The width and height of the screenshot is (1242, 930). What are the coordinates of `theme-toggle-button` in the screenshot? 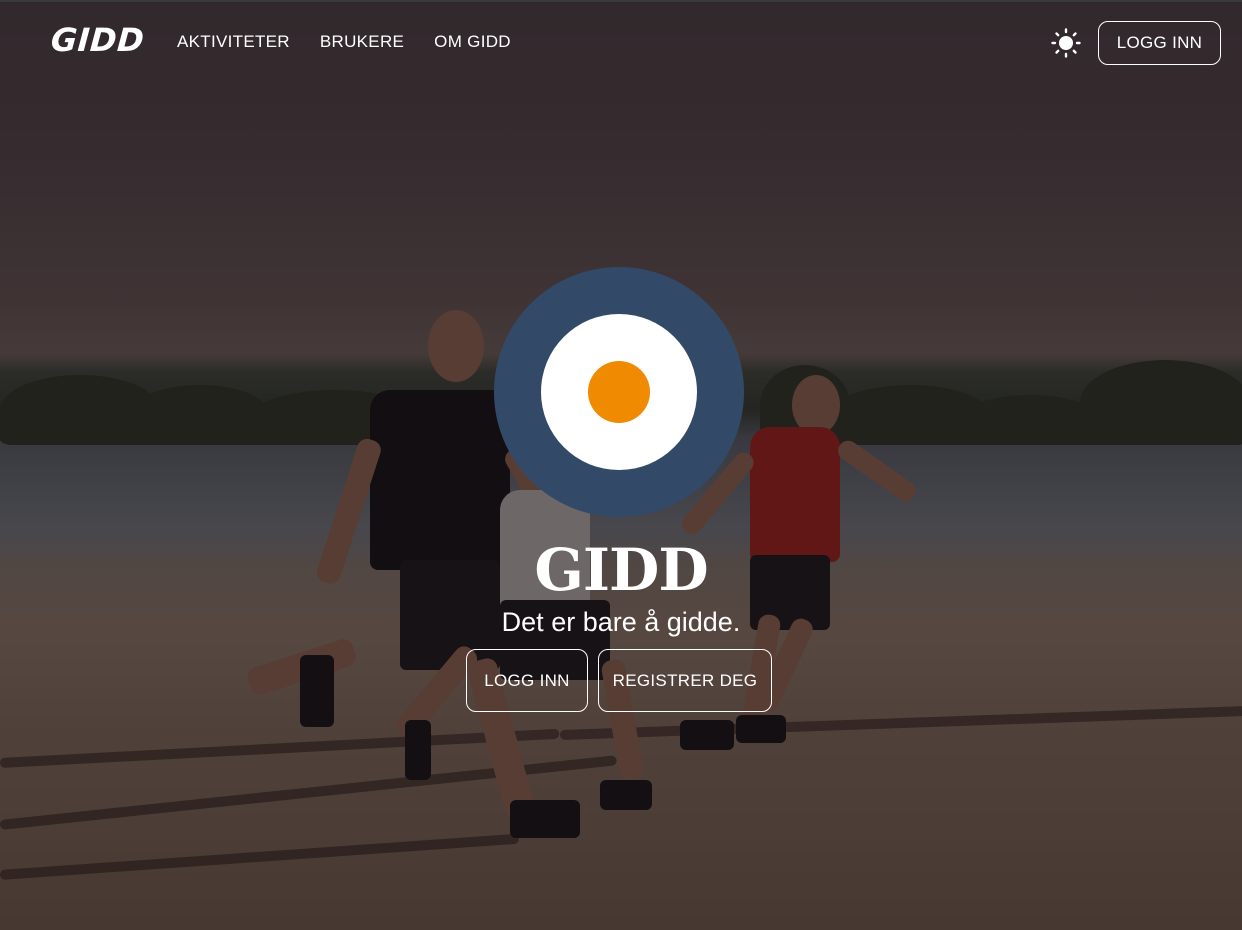 It's located at (1066, 43).